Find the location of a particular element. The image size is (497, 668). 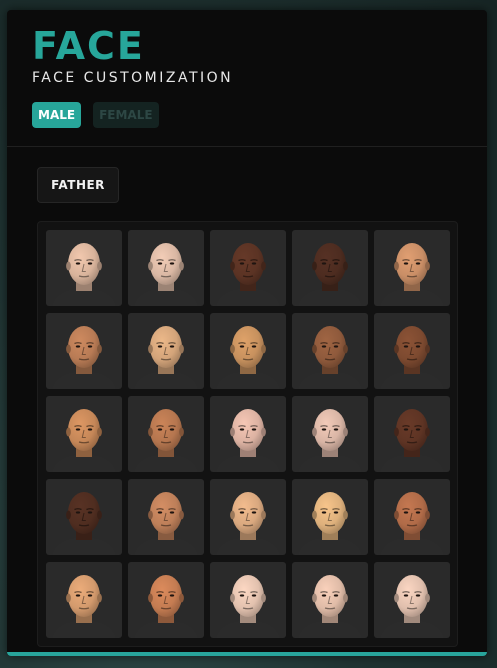

page-title: FACE is located at coordinates (88, 46).